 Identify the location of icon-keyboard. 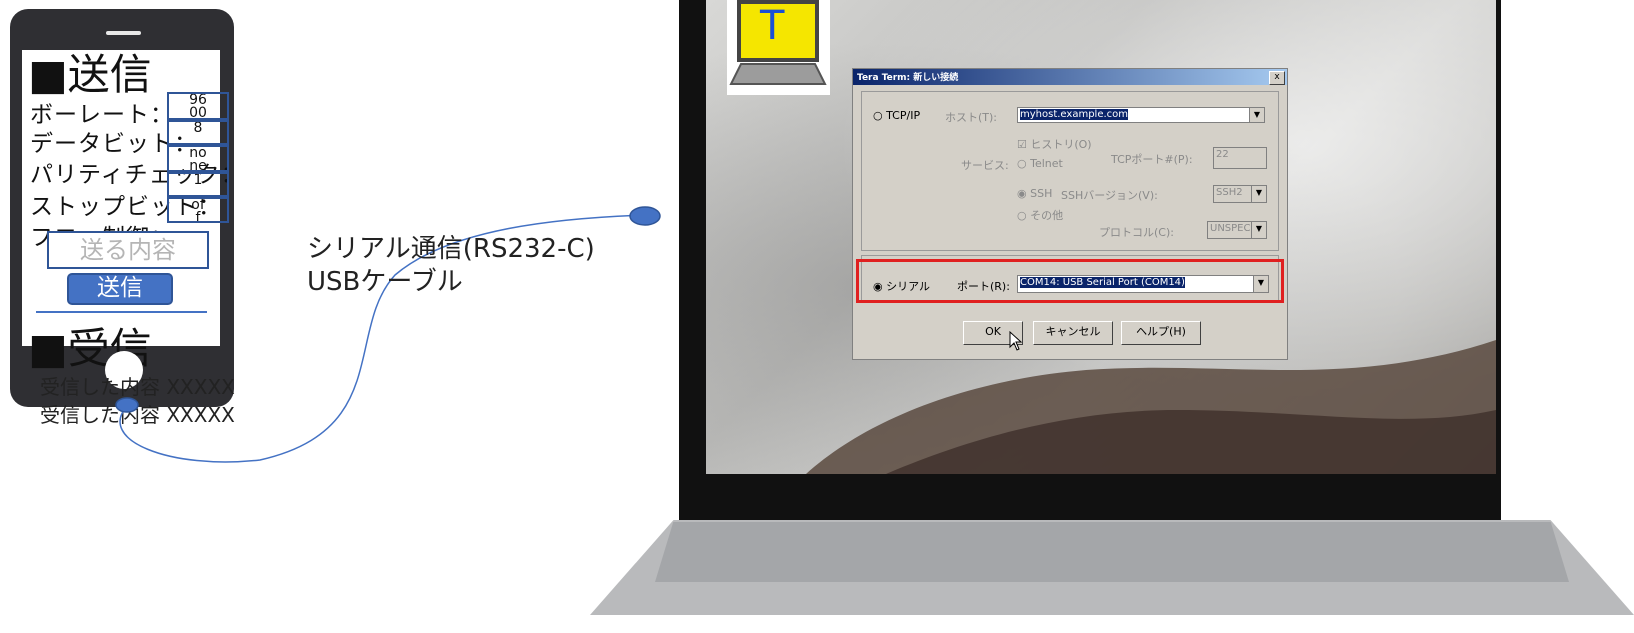
(778, 74).